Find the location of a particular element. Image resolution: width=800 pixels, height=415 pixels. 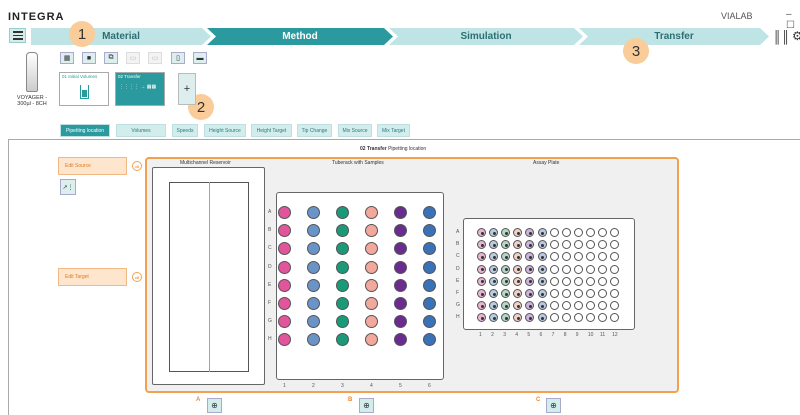

tab-height-source: Height Source is located at coordinates (225, 130).